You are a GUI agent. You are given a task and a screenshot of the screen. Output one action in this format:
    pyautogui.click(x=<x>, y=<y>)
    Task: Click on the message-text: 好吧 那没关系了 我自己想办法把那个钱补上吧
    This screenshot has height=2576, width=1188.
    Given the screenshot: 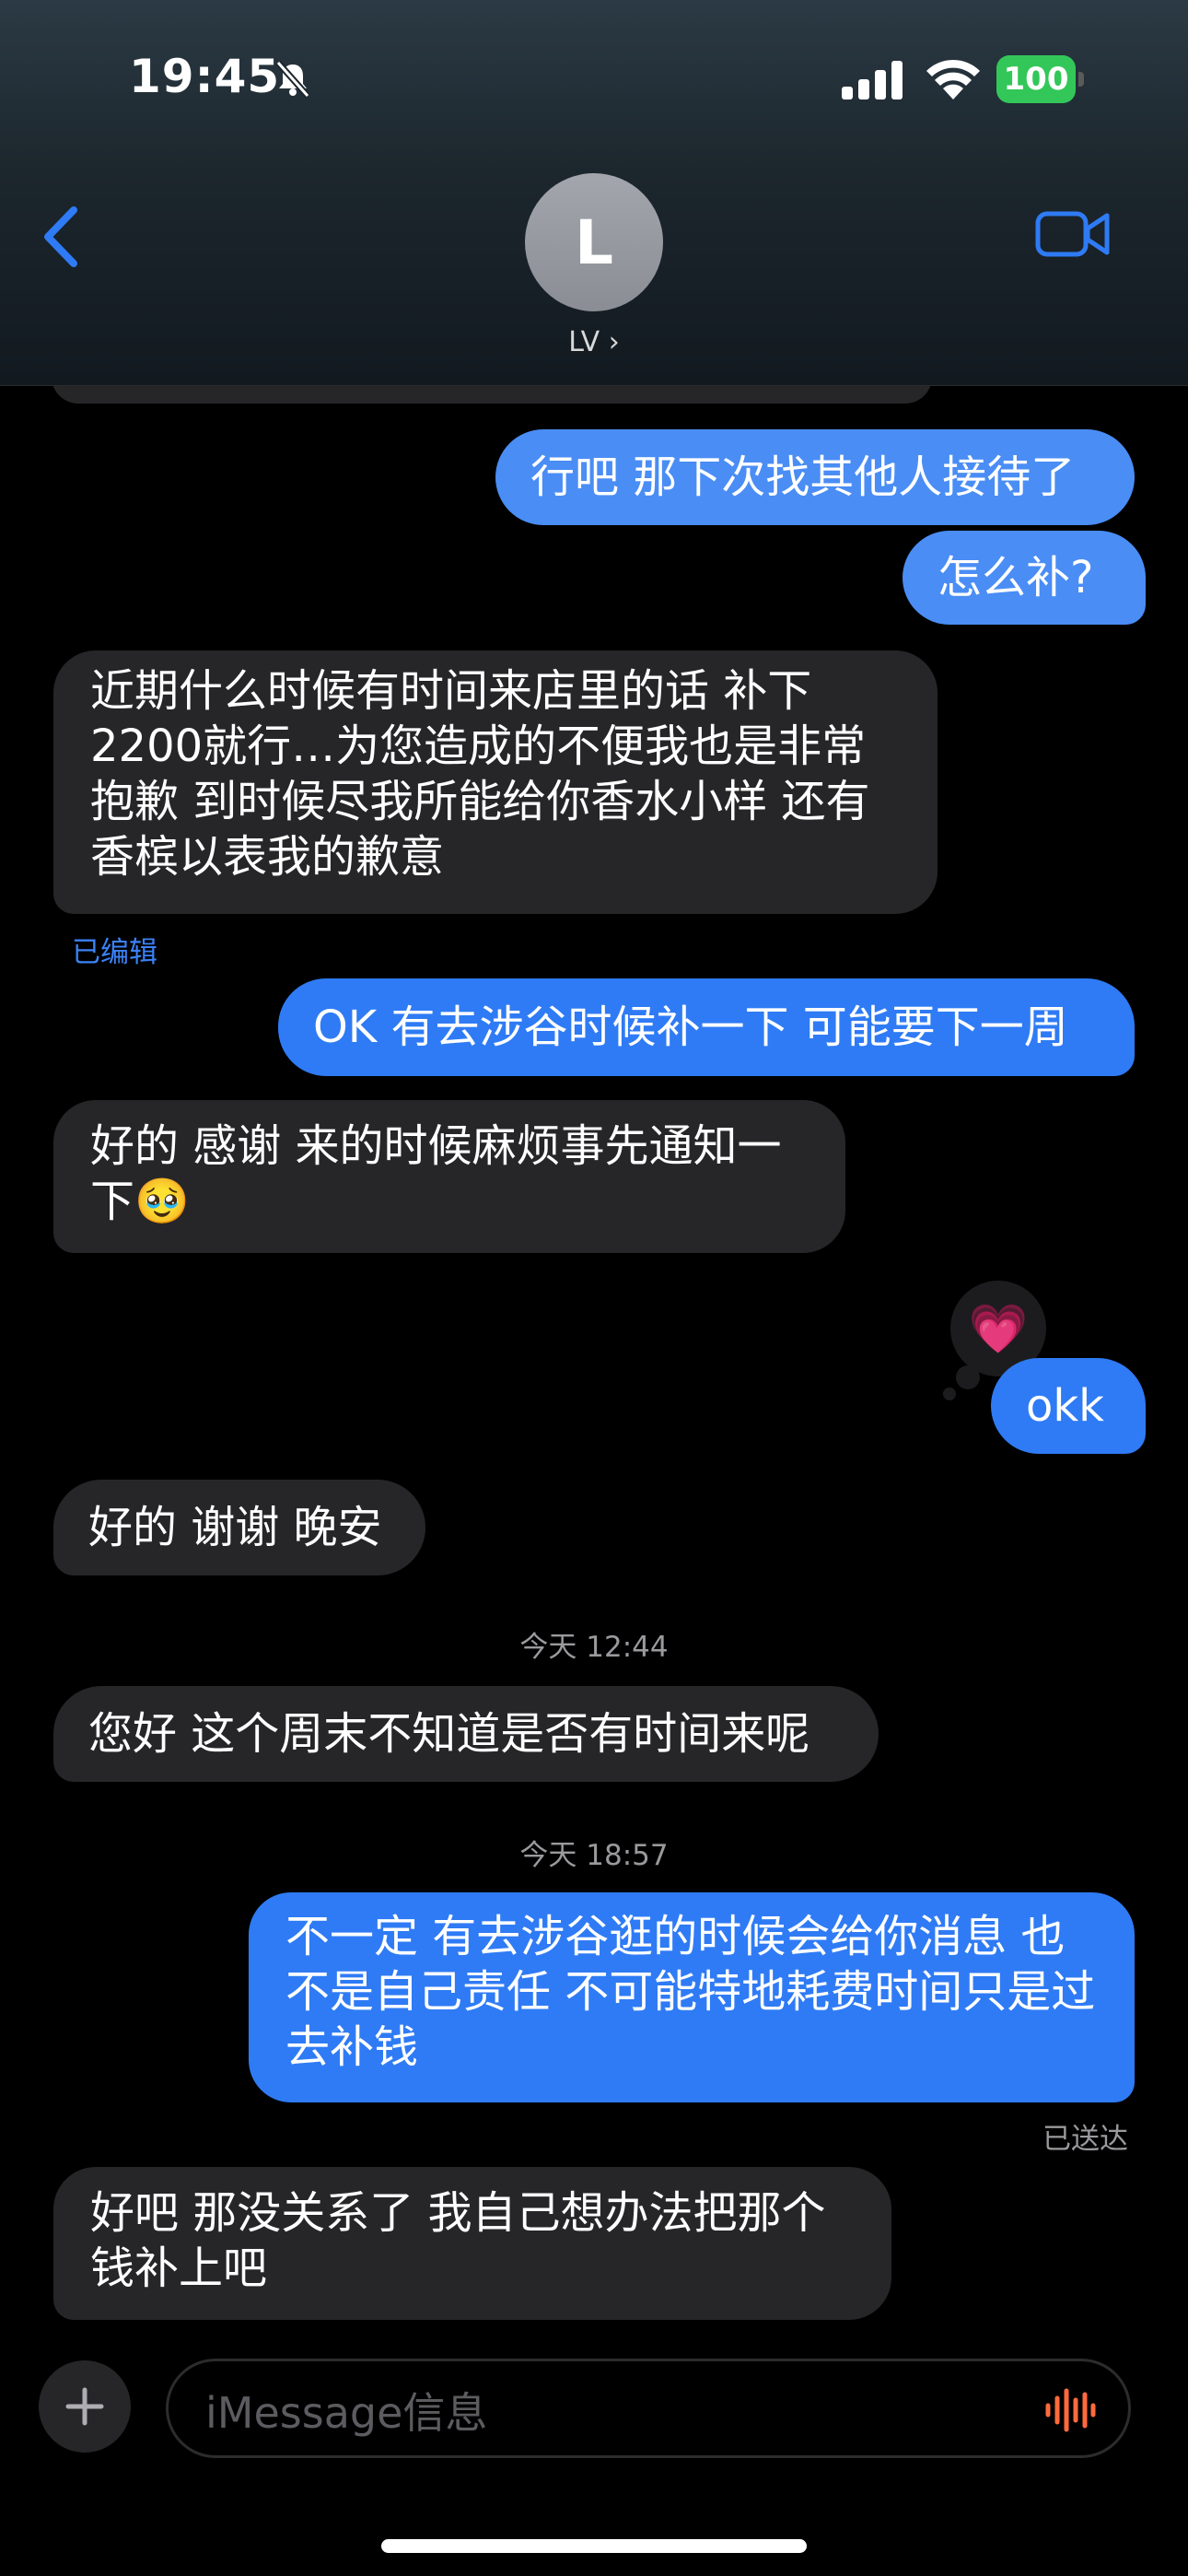 What is the action you would take?
    pyautogui.click(x=458, y=2240)
    